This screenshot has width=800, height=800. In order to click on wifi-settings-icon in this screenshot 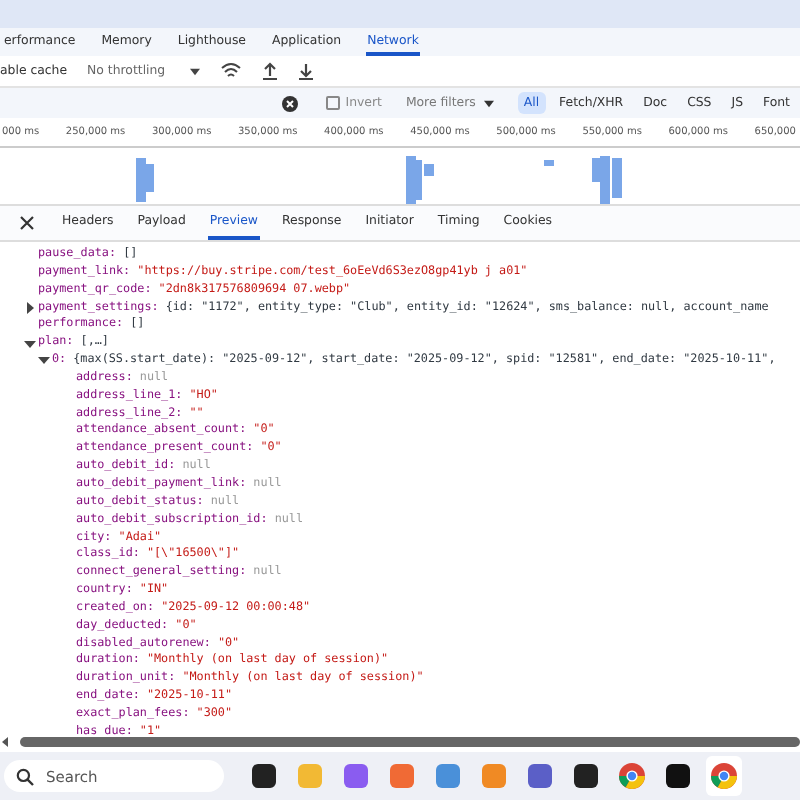, I will do `click(230, 71)`.